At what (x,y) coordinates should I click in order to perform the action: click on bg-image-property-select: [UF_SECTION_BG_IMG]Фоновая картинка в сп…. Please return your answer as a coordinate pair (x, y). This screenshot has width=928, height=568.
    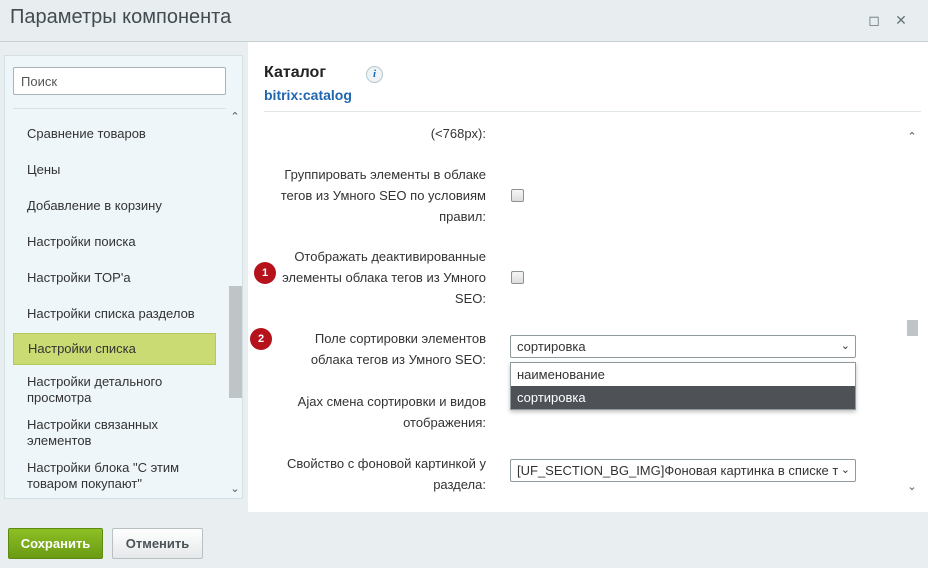
    Looking at the image, I should click on (683, 470).